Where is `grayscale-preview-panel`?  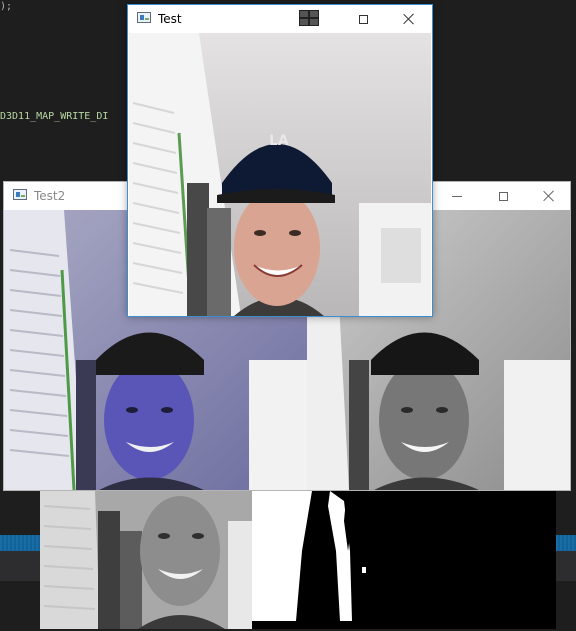
grayscale-preview-panel is located at coordinates (146, 560).